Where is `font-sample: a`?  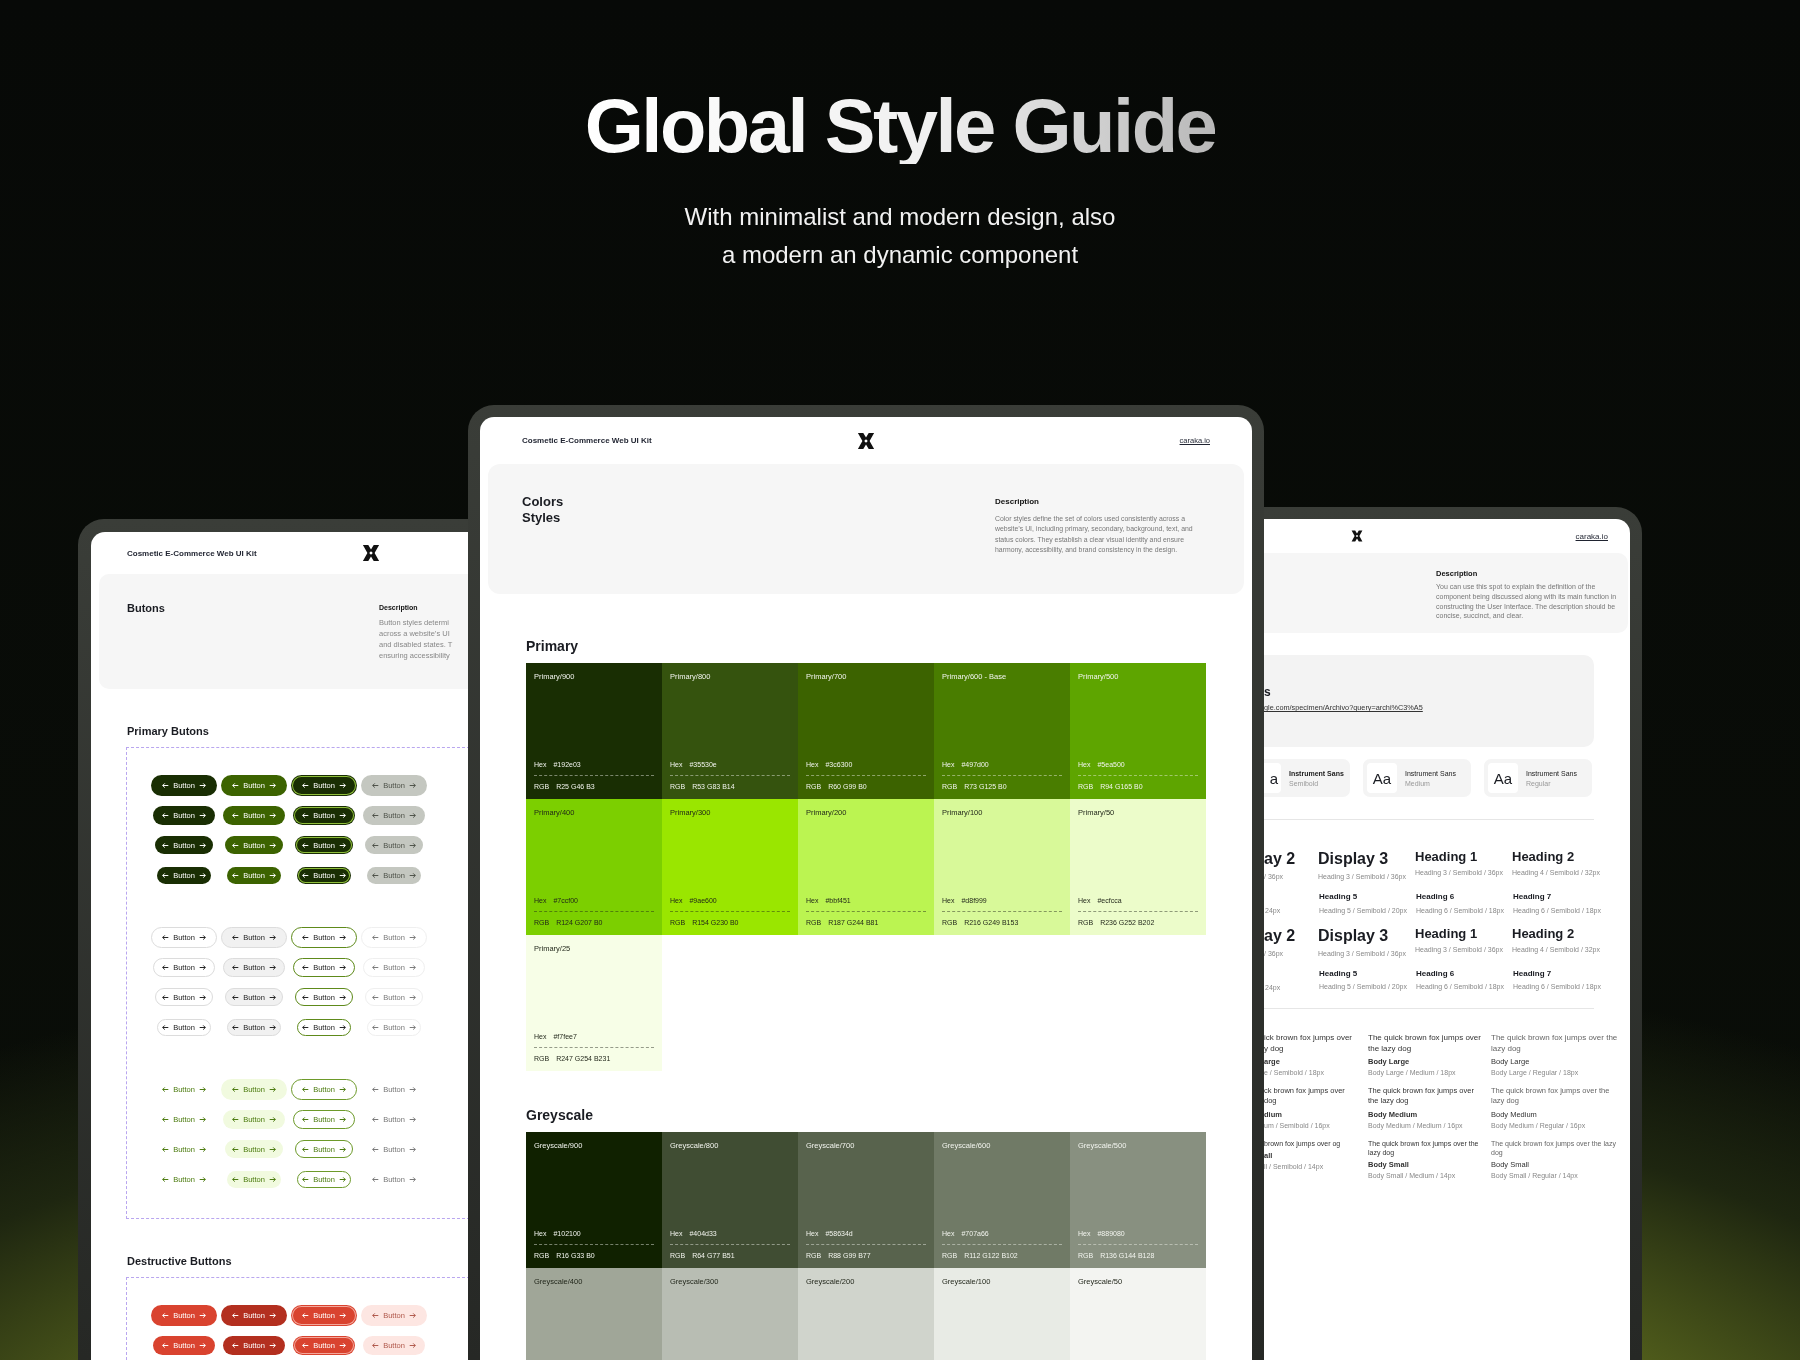 font-sample: a is located at coordinates (1272, 778).